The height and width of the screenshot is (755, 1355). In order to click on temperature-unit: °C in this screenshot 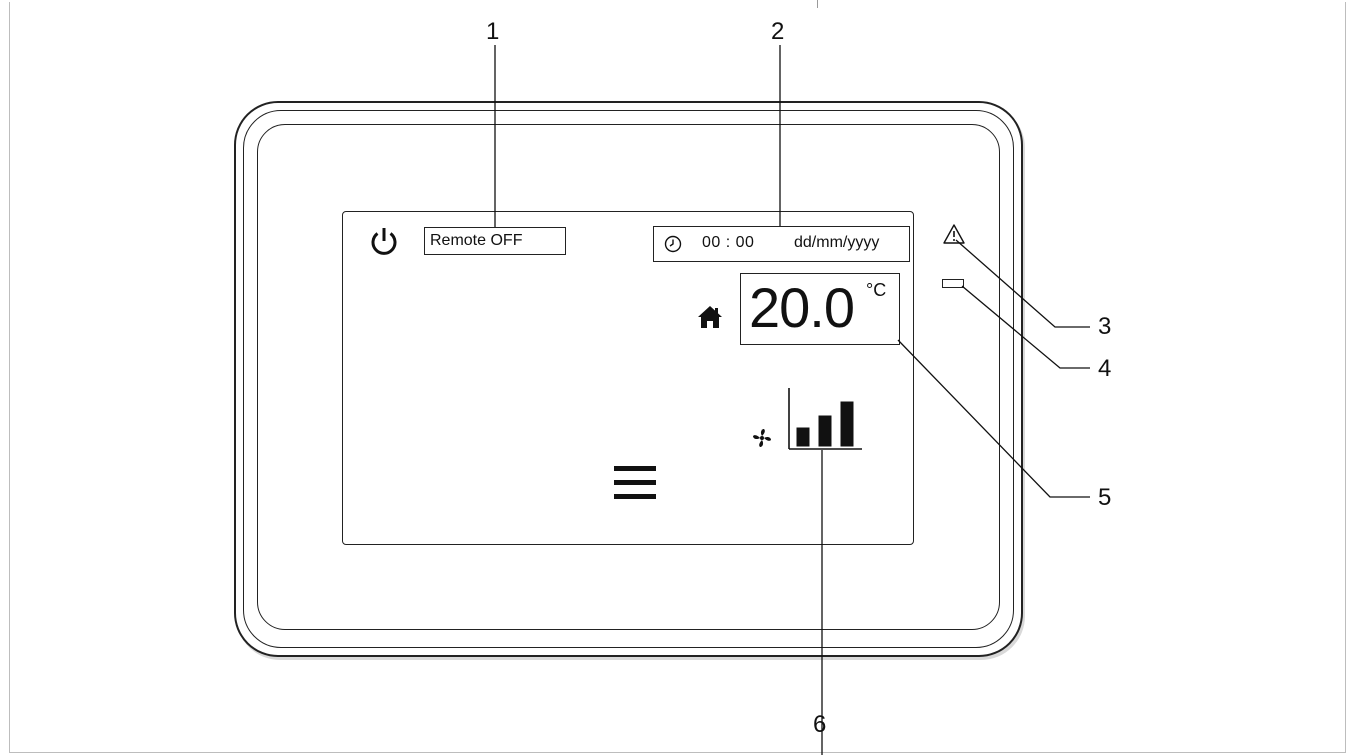, I will do `click(876, 290)`.